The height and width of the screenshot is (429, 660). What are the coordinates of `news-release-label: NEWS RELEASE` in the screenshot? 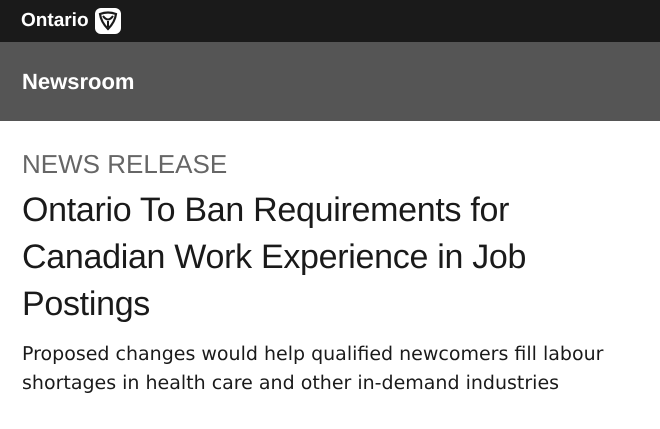 It's located at (125, 164).